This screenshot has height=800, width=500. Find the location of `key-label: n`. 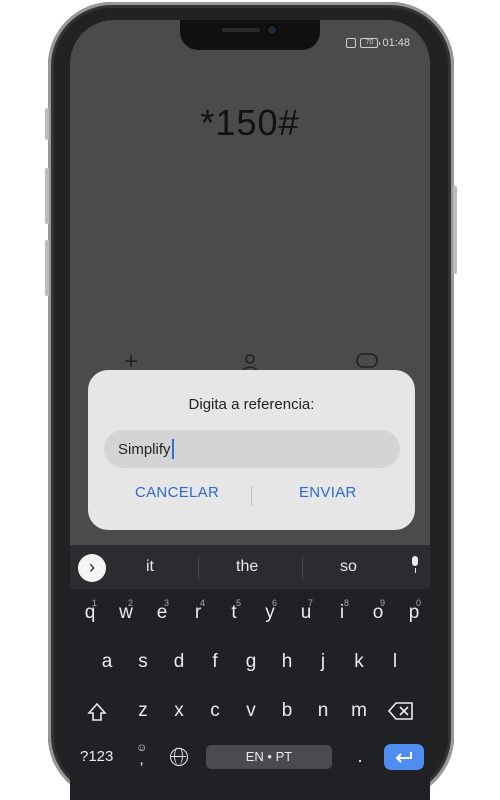

key-label: n is located at coordinates (323, 710).